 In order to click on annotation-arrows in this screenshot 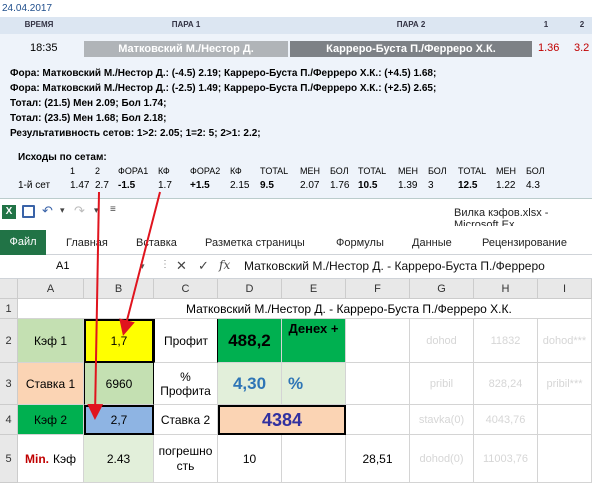, I will do `click(124, 305)`.